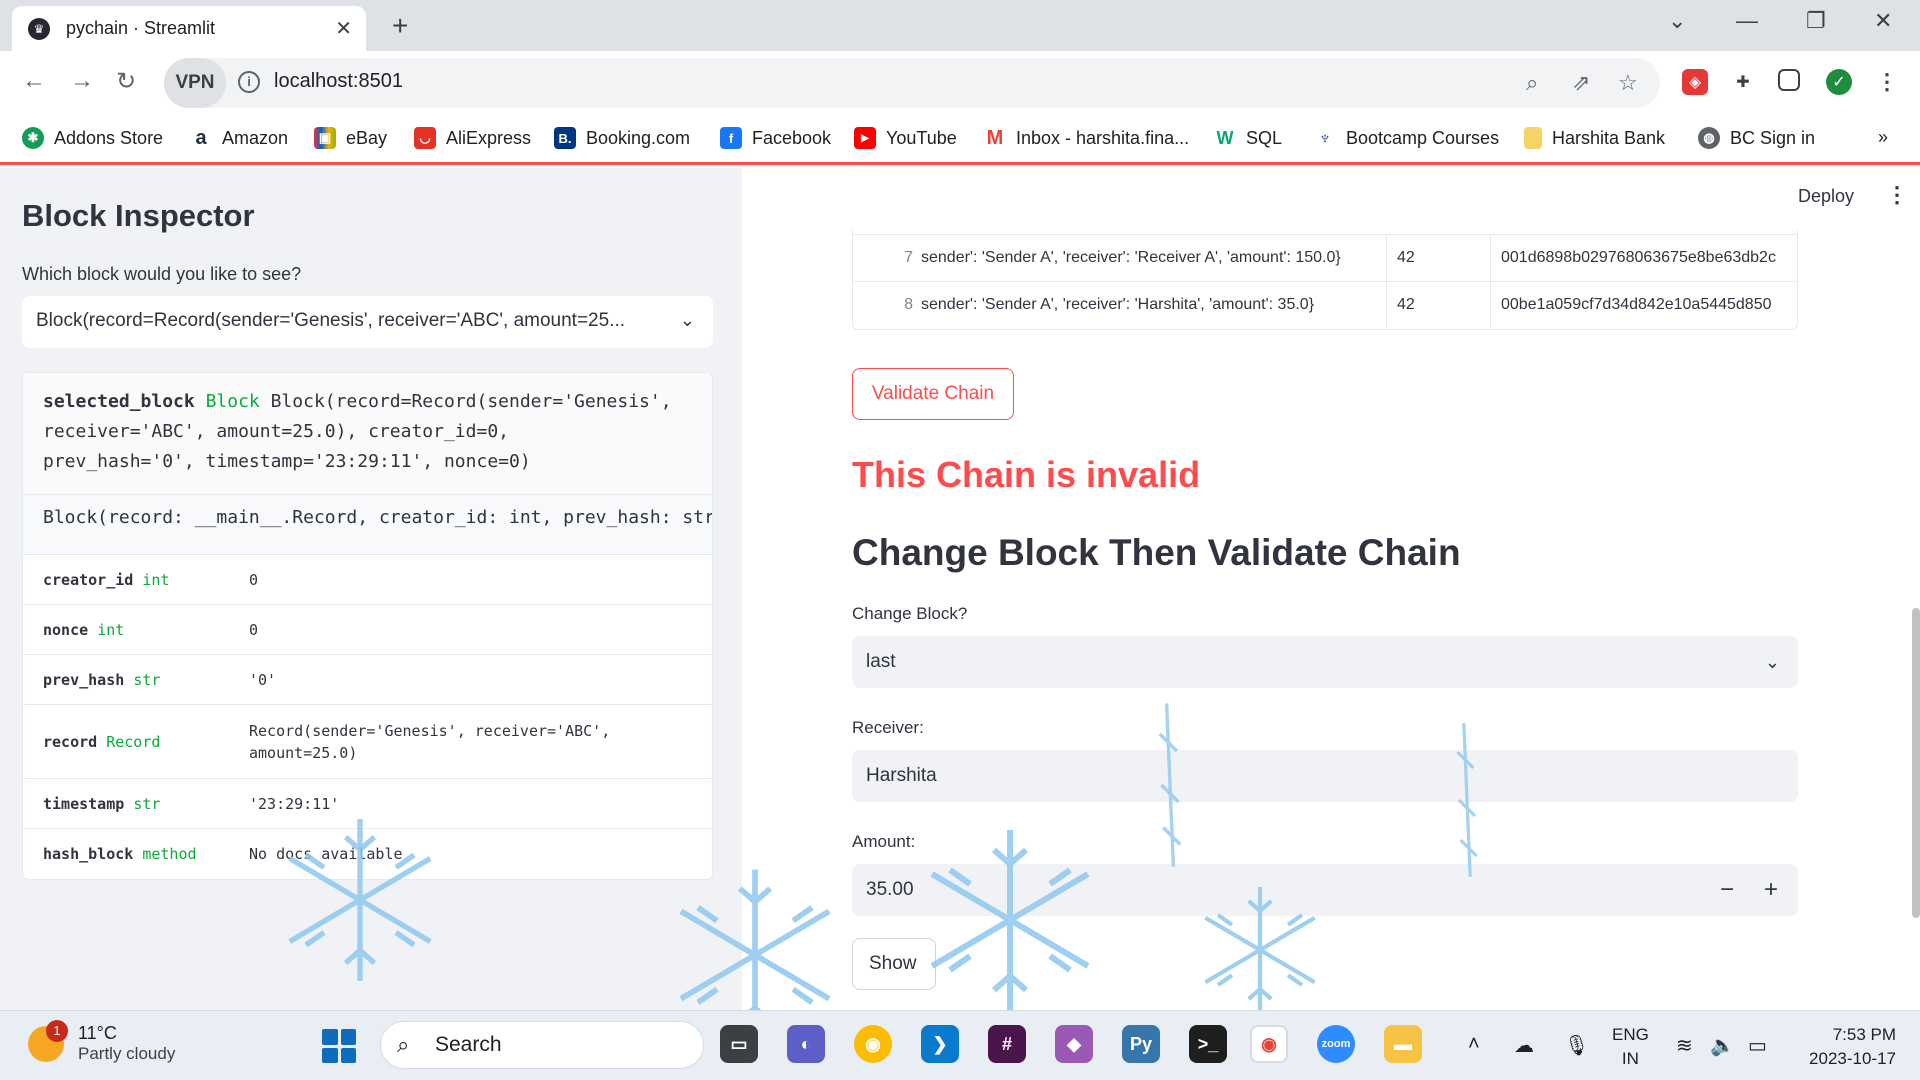 The height and width of the screenshot is (1080, 1920). I want to click on bookmark-bootcamp: ♆ Bootcamp Courses, so click(1406, 138).